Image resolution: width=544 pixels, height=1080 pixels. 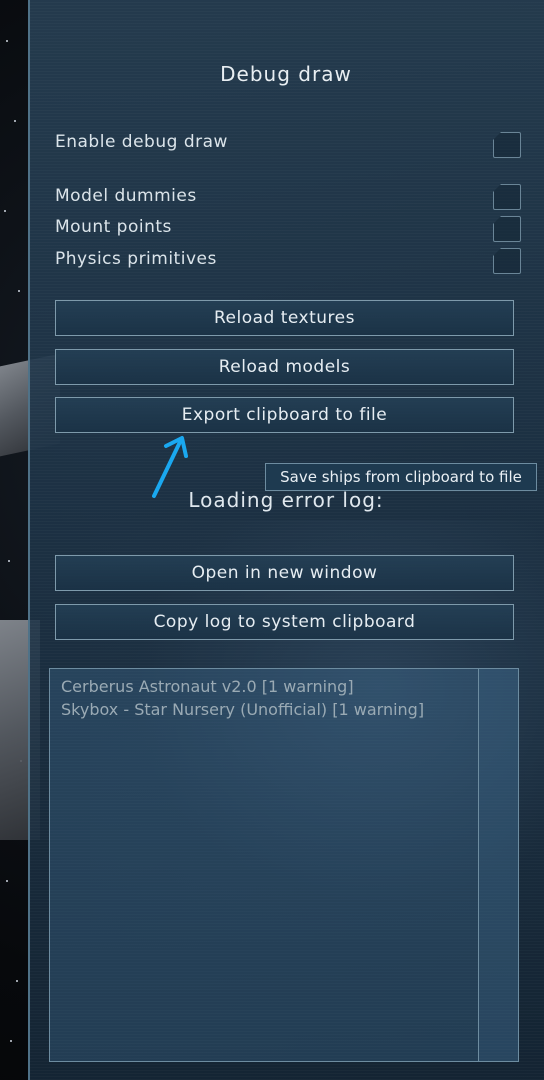 I want to click on mount-points-checkbox, so click(x=507, y=229).